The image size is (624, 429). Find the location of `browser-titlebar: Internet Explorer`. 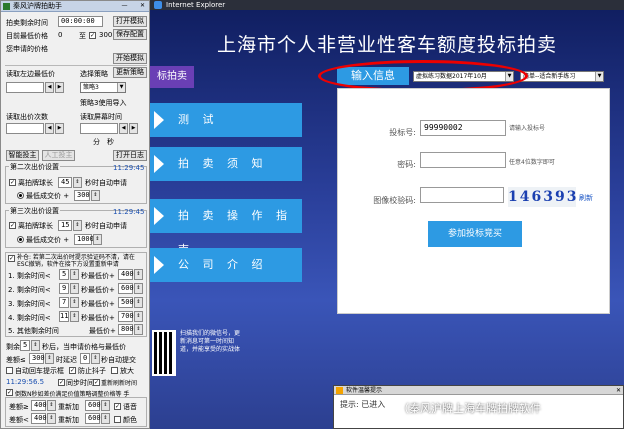

browser-titlebar: Internet Explorer is located at coordinates (387, 5).